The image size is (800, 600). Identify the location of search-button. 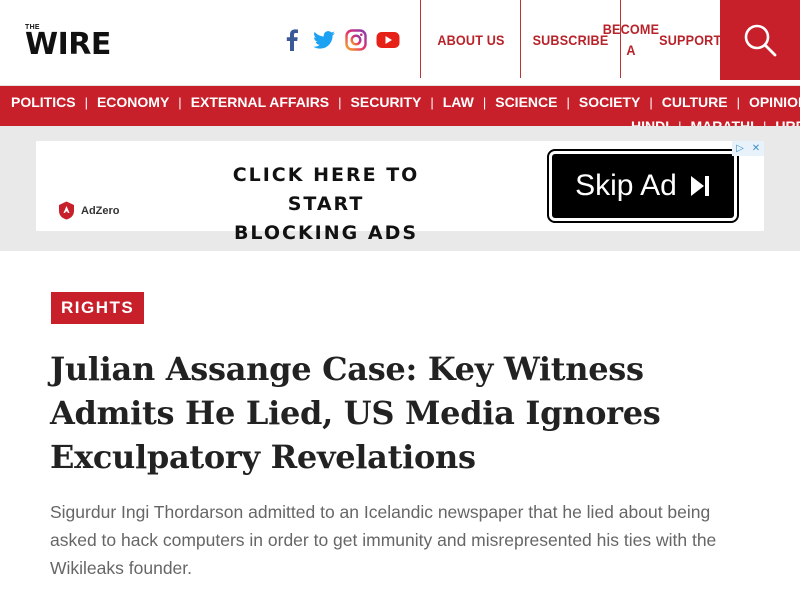
(760, 40).